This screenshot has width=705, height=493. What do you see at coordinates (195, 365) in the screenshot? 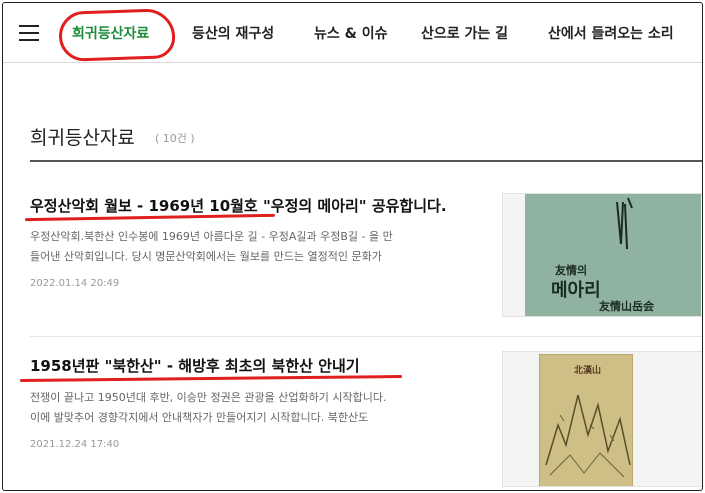
I see `article-title: 1958년판 "북한산" - 해방후 최초의 북한산 안내기` at bounding box center [195, 365].